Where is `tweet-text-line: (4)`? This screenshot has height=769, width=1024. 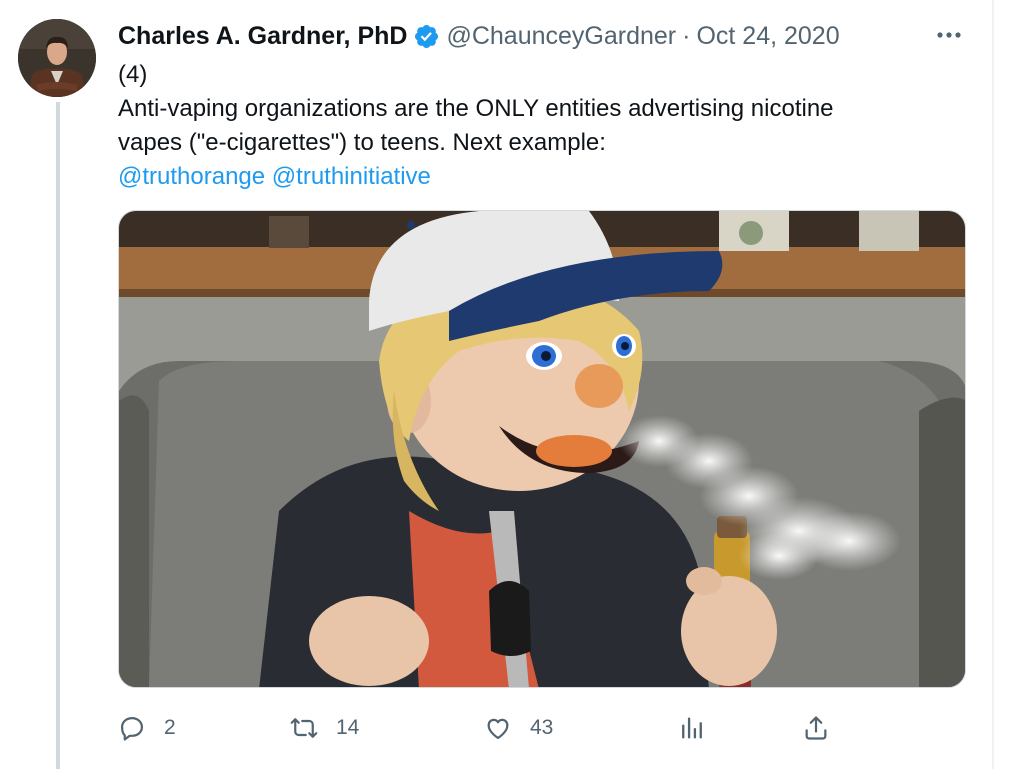
tweet-text-line: (4) is located at coordinates (133, 74).